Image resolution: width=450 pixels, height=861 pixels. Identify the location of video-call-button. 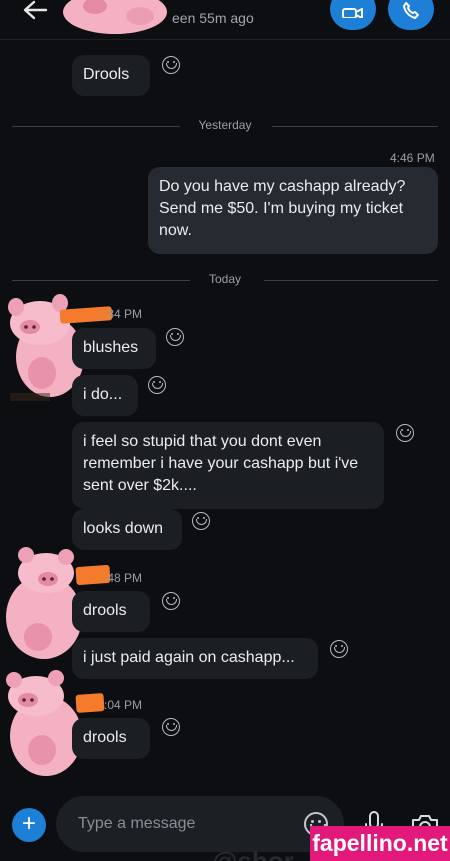
(353, 15).